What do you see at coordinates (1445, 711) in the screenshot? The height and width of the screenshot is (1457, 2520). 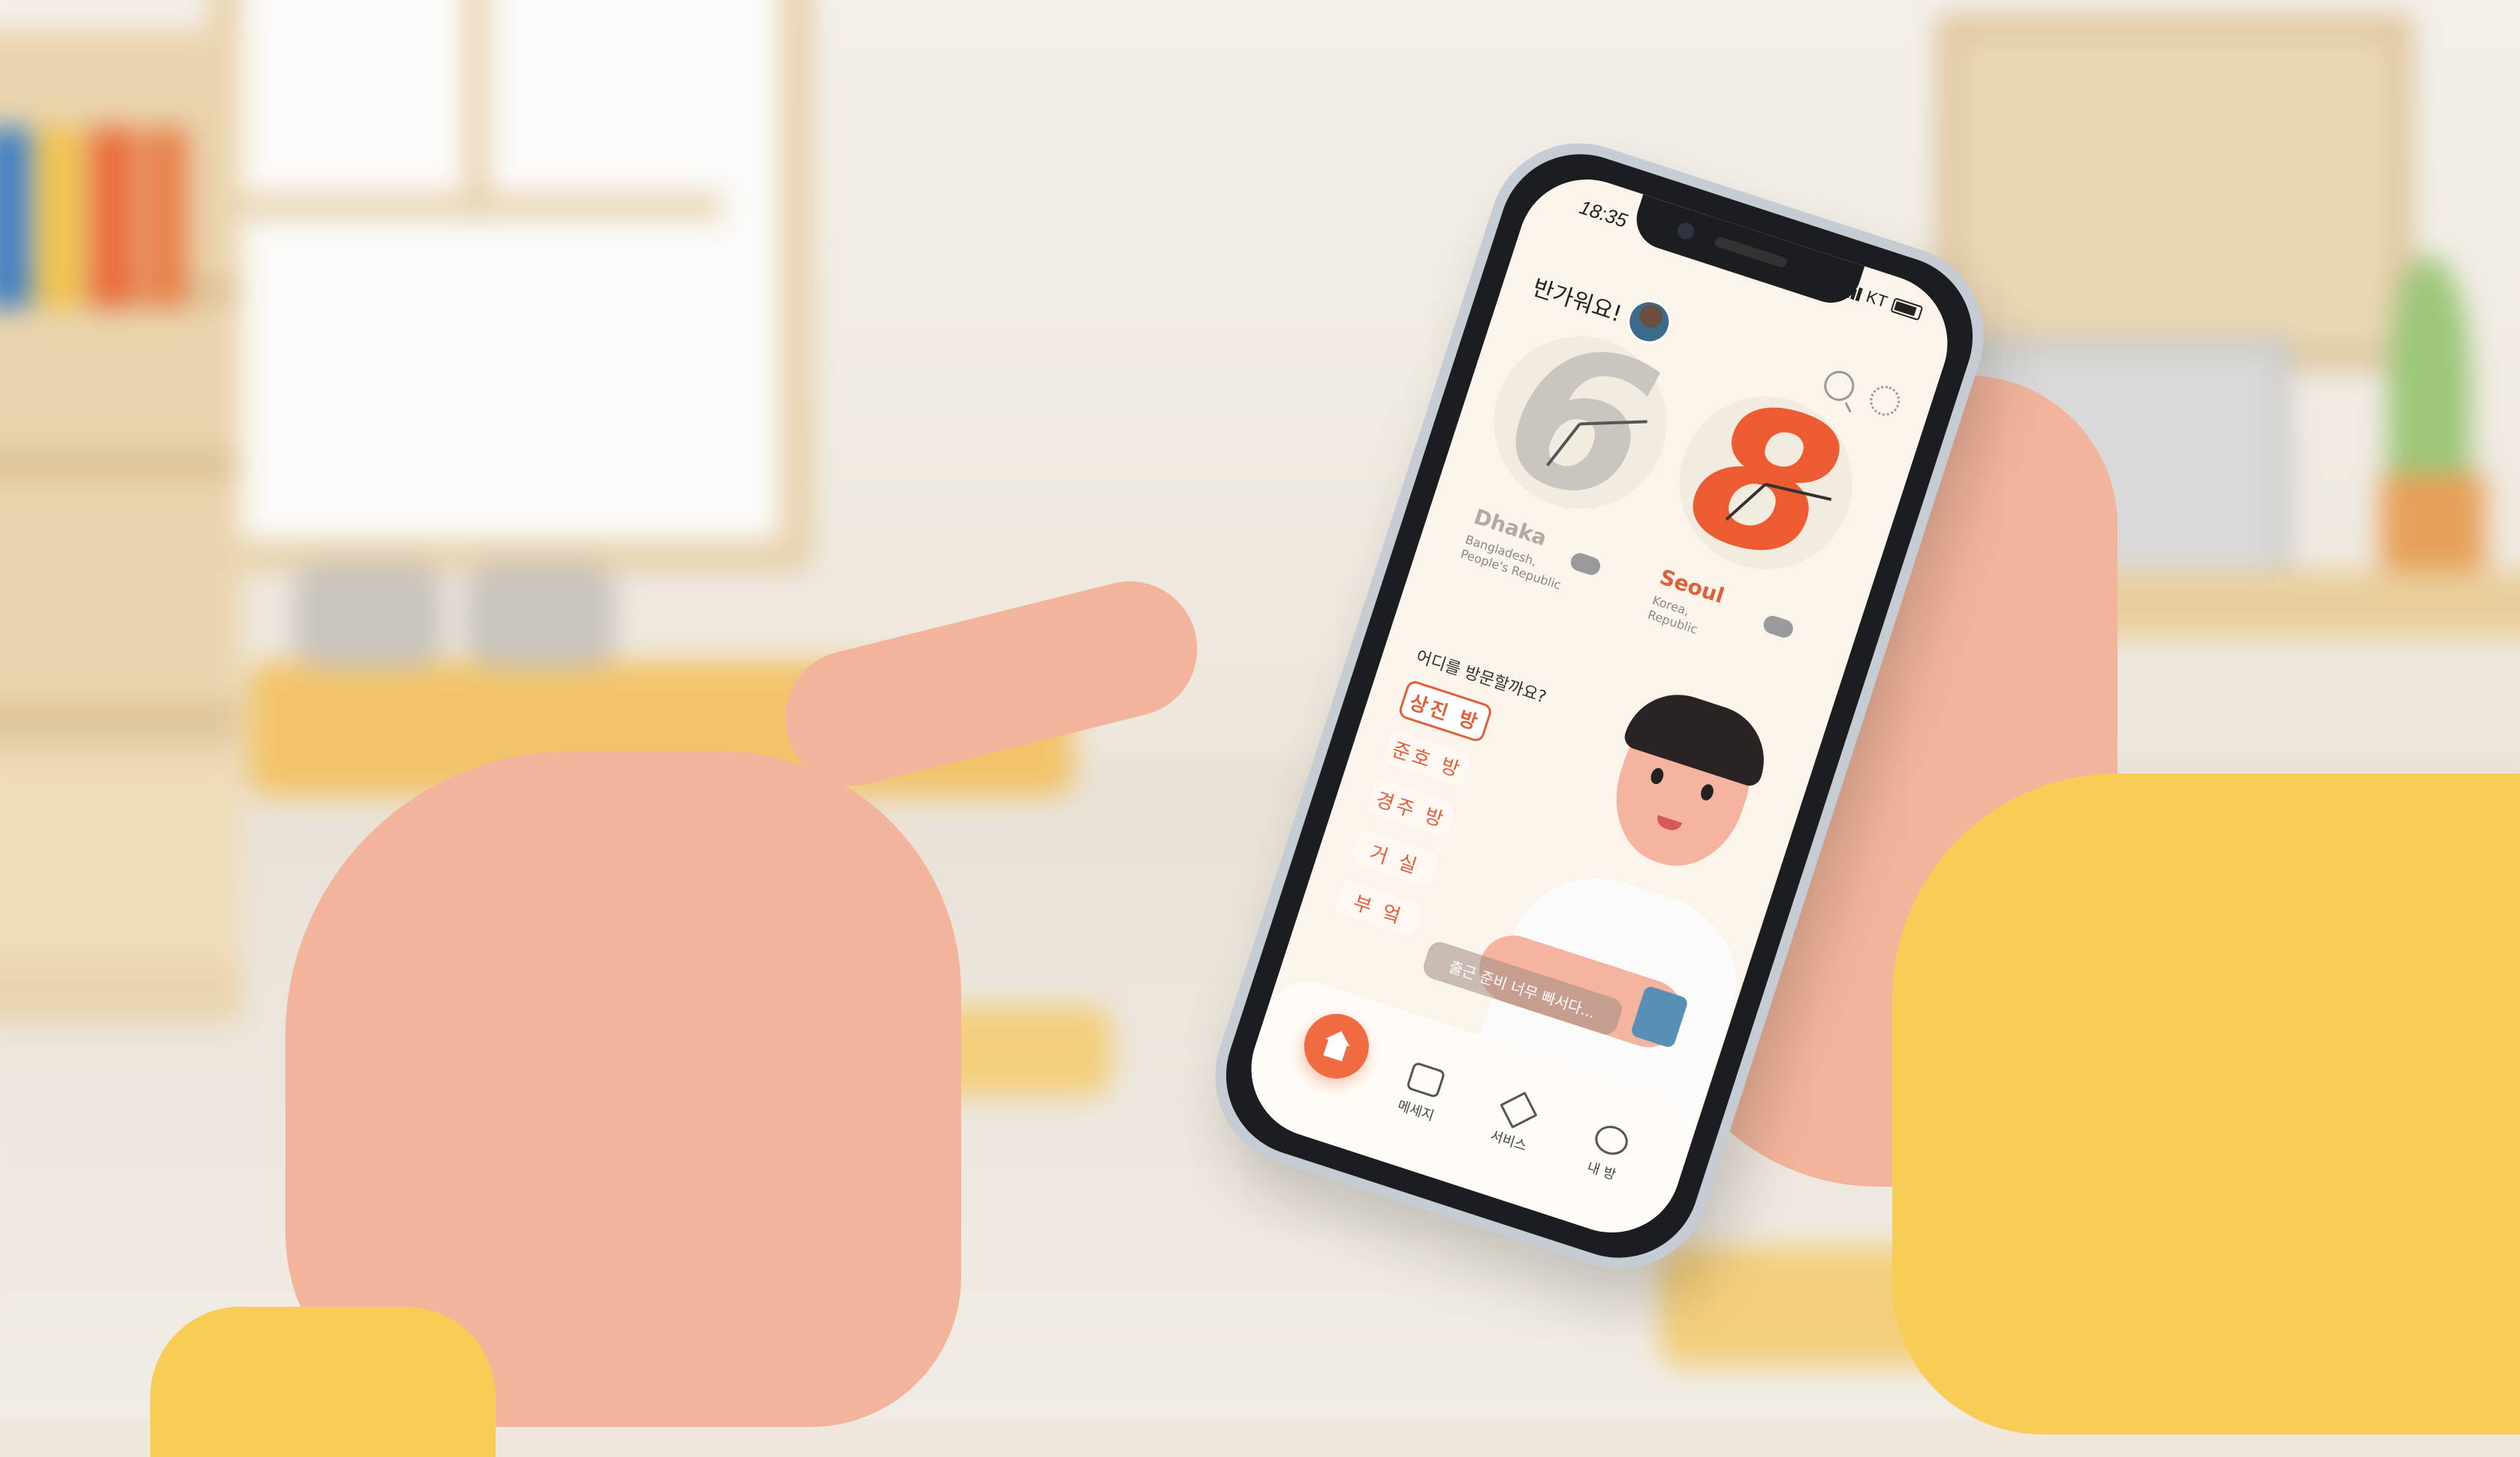 I see `room-button-sangjin: 상진 방` at bounding box center [1445, 711].